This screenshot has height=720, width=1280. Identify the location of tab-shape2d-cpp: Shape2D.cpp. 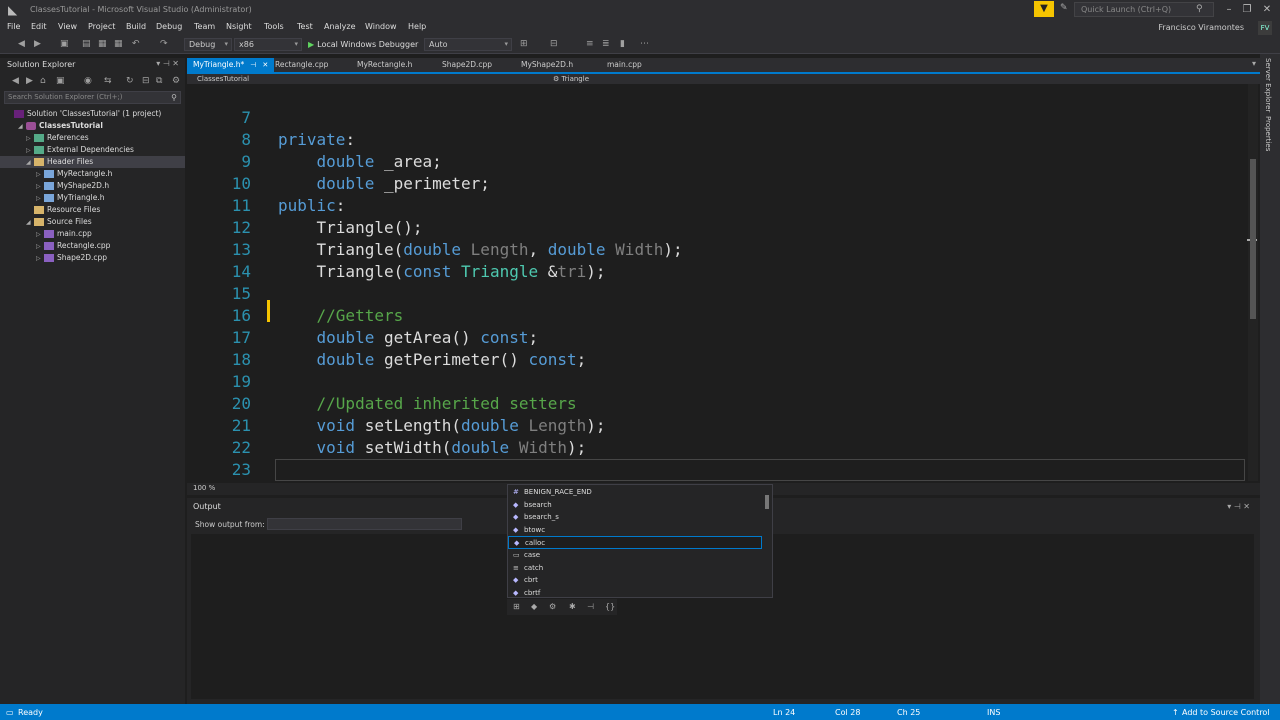
(467, 65).